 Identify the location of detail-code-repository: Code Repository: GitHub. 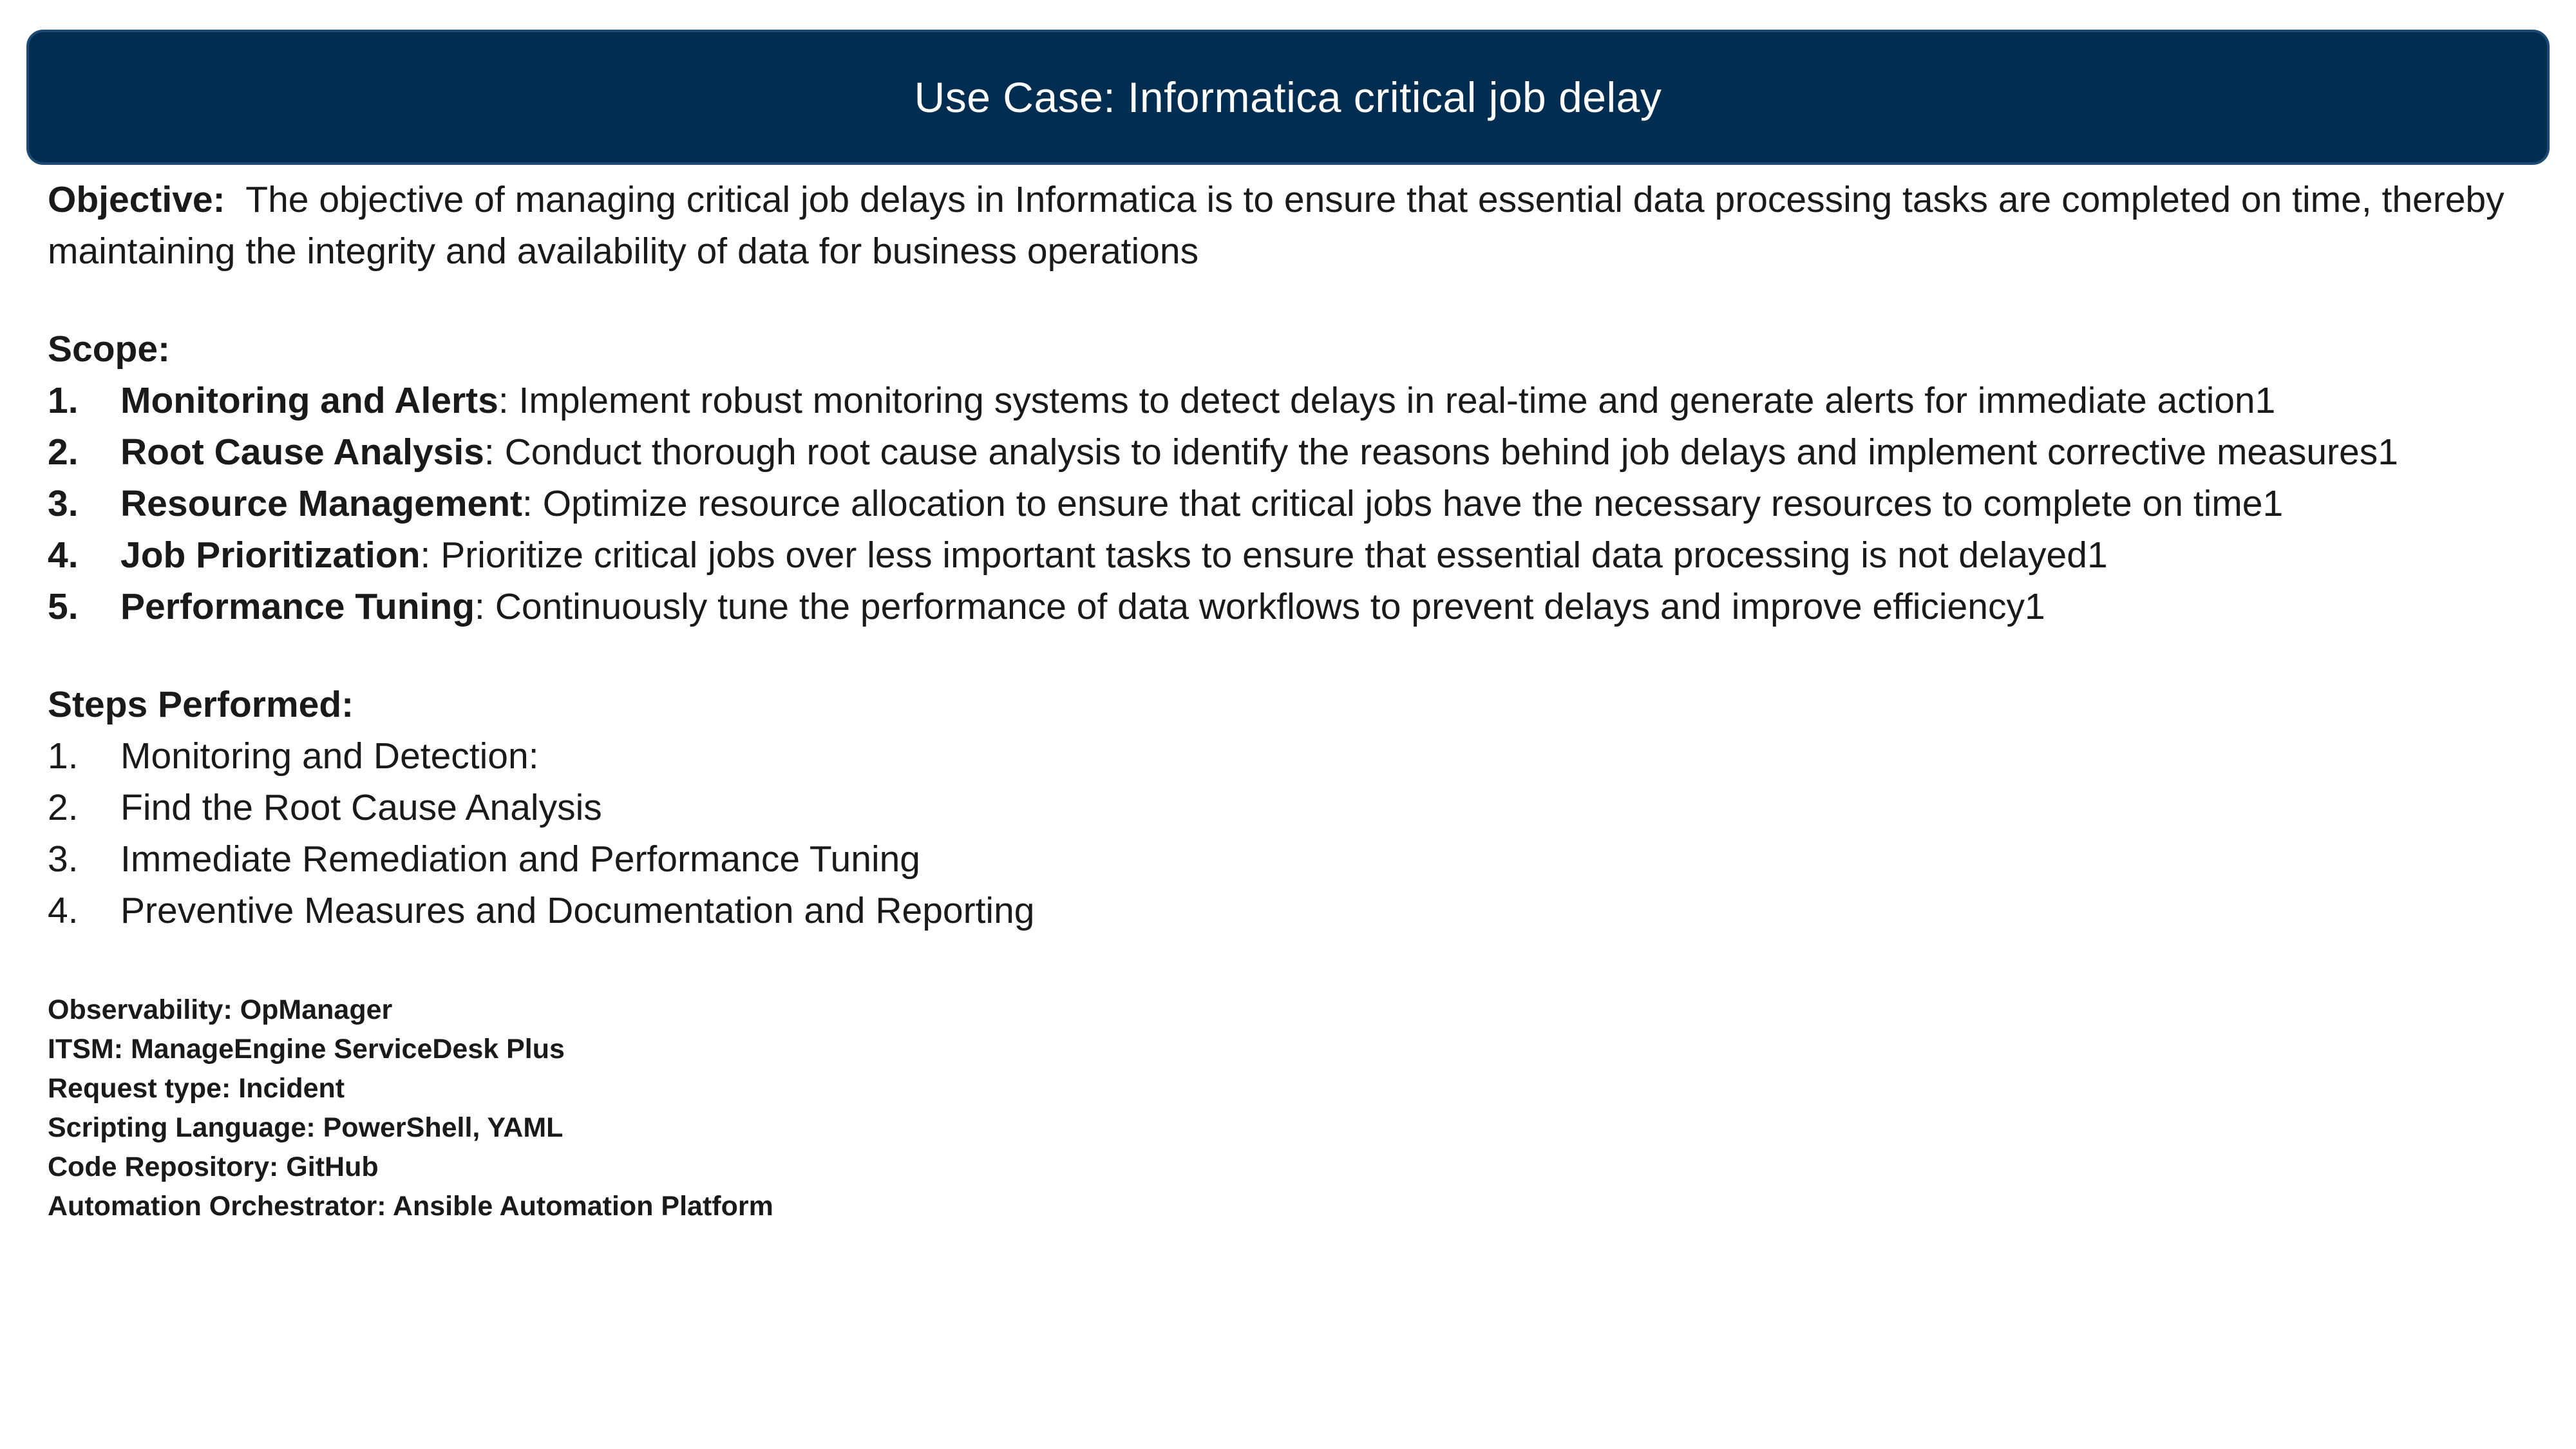
(214, 1166).